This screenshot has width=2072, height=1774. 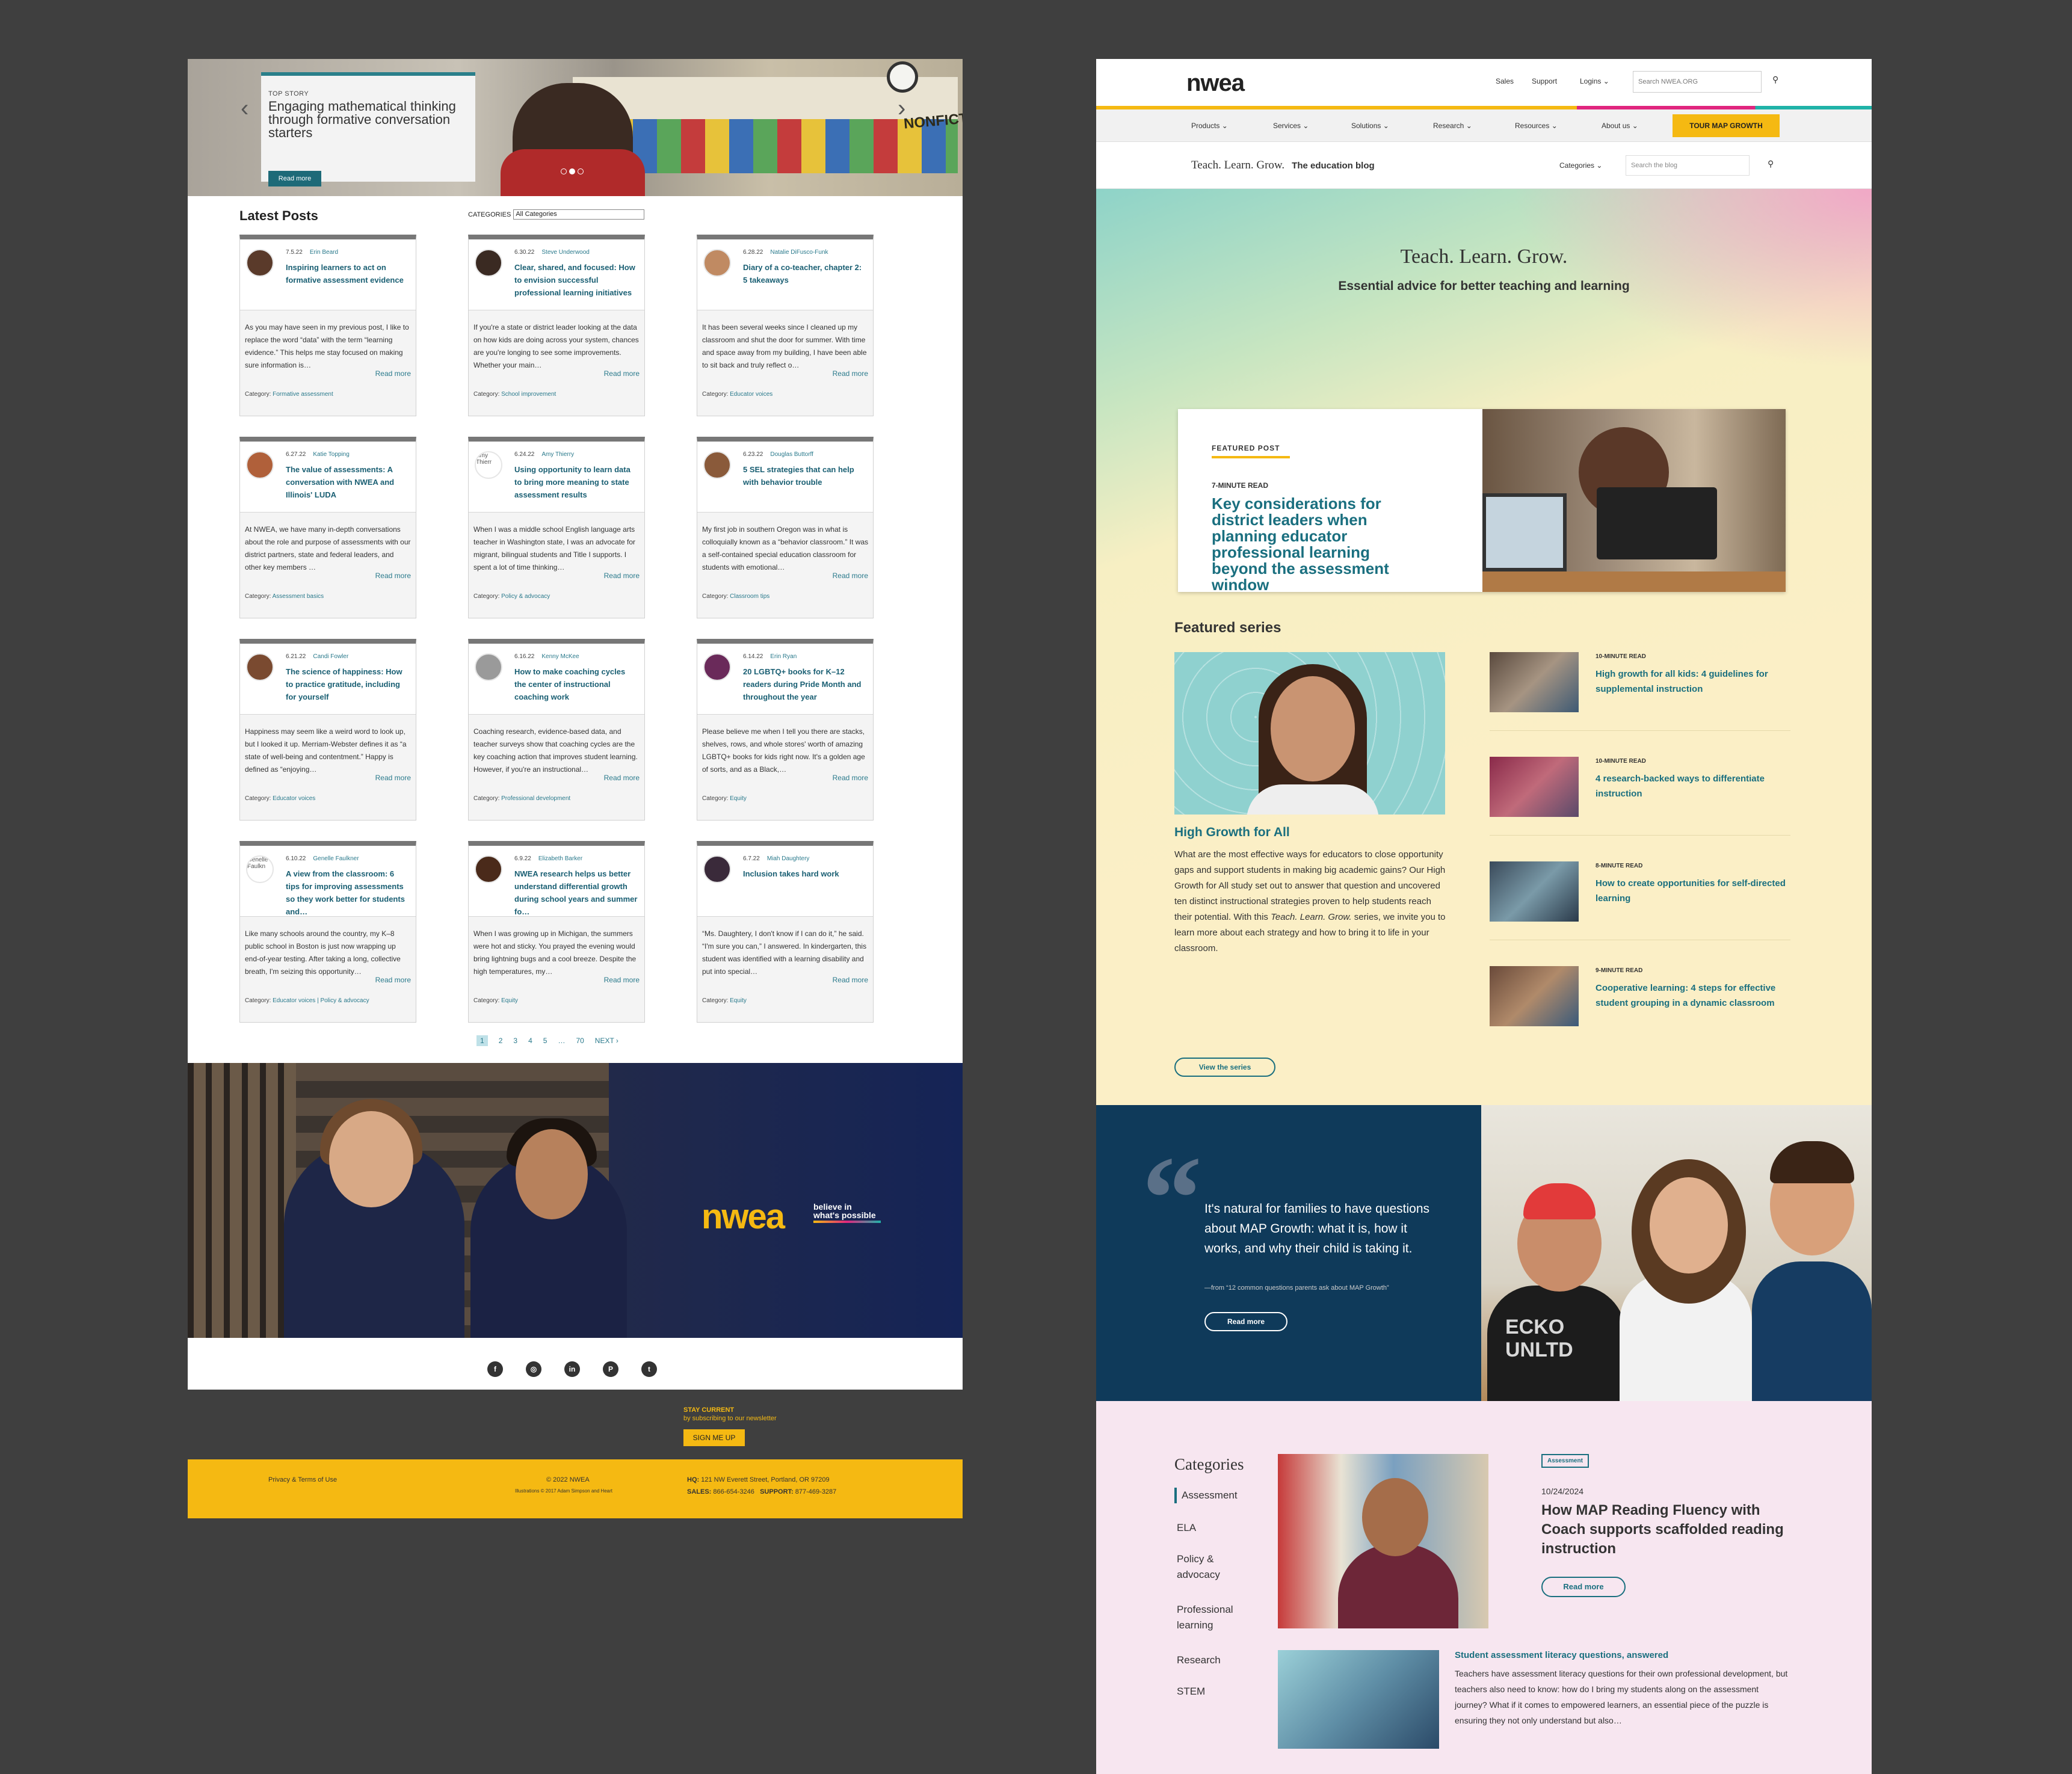 I want to click on util-link-support: Support, so click(x=1544, y=81).